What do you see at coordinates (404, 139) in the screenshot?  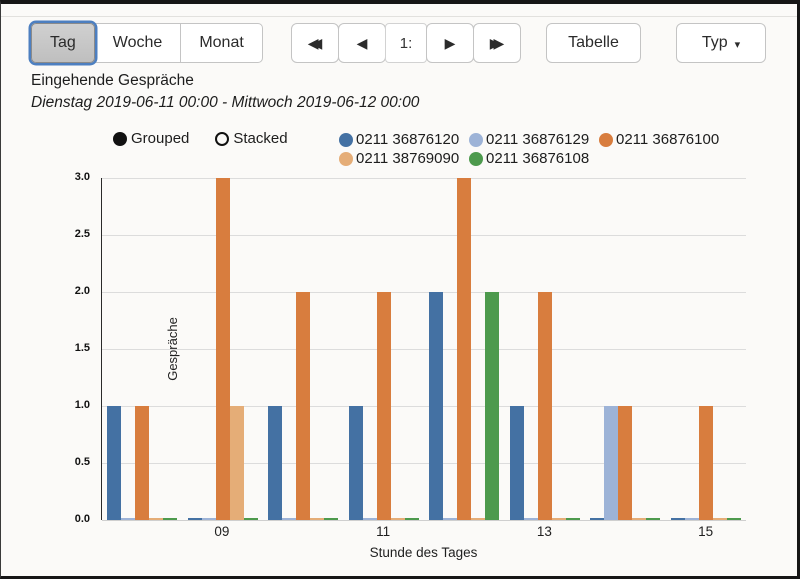 I see `legend-item-0: 0211 36876120` at bounding box center [404, 139].